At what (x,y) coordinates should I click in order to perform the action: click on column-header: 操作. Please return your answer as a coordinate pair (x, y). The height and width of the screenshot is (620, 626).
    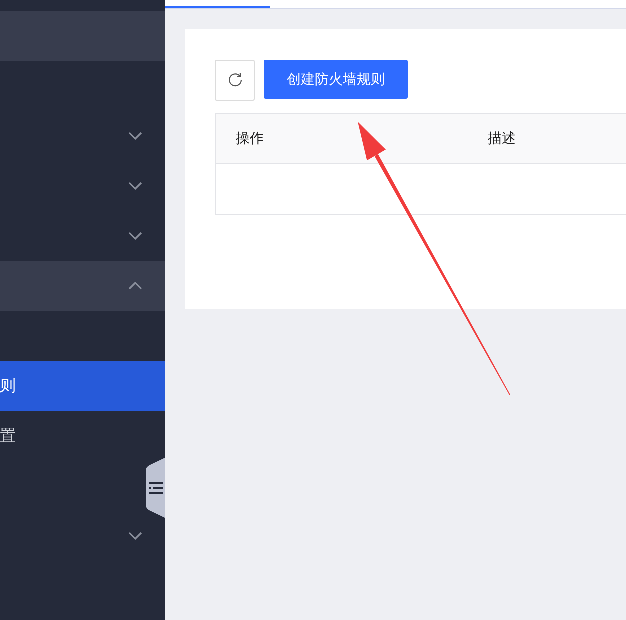
    Looking at the image, I should click on (250, 139).